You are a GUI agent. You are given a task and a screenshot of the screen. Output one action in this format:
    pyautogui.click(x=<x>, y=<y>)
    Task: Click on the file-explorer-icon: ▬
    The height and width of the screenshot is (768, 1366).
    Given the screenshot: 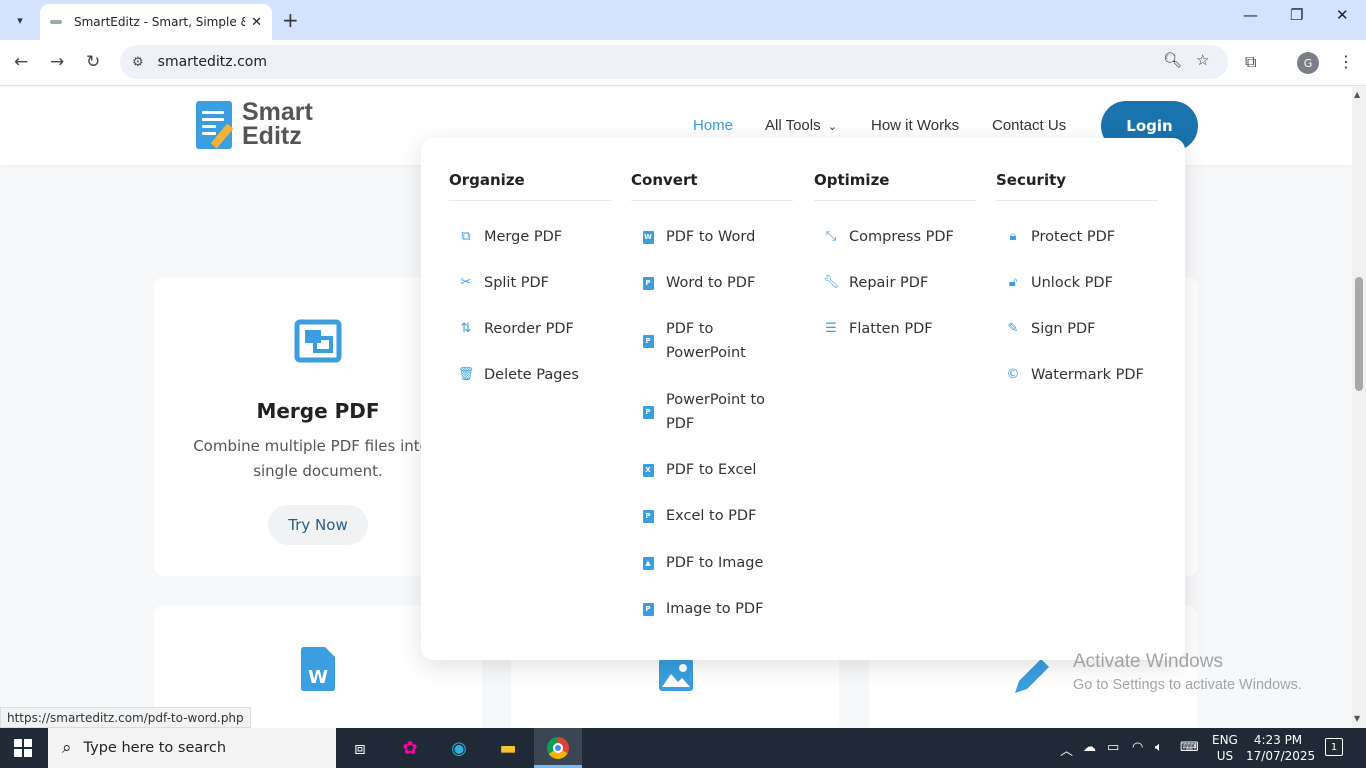 What is the action you would take?
    pyautogui.click(x=508, y=748)
    